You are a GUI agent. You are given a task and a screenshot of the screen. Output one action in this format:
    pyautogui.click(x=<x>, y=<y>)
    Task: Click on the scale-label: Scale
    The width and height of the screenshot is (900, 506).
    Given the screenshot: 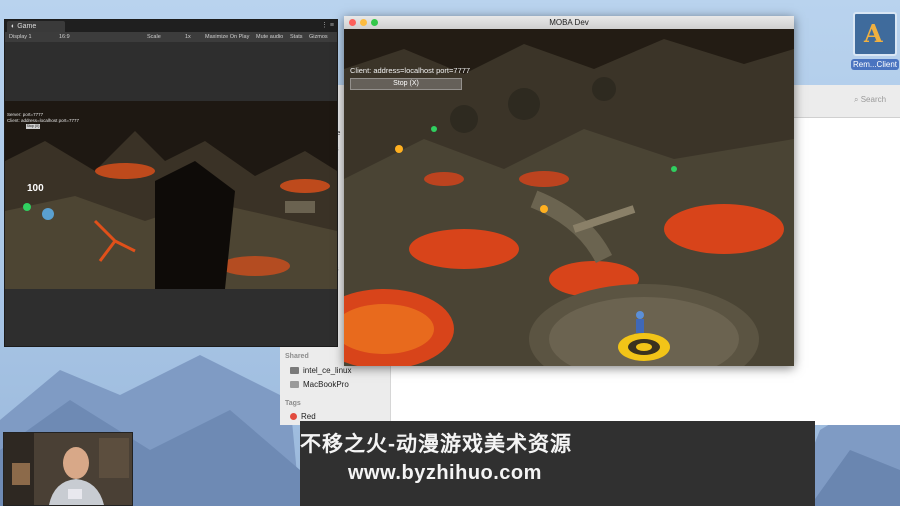 What is the action you would take?
    pyautogui.click(x=154, y=37)
    